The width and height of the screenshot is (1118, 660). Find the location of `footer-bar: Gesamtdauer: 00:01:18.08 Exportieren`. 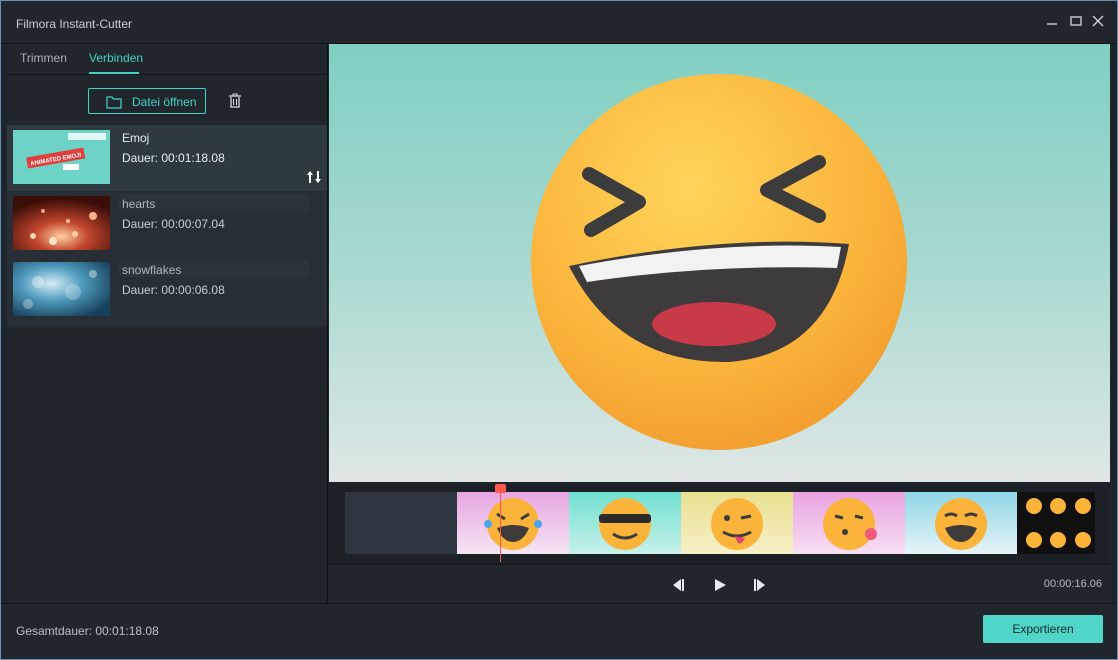

footer-bar: Gesamtdauer: 00:01:18.08 Exportieren is located at coordinates (559, 631).